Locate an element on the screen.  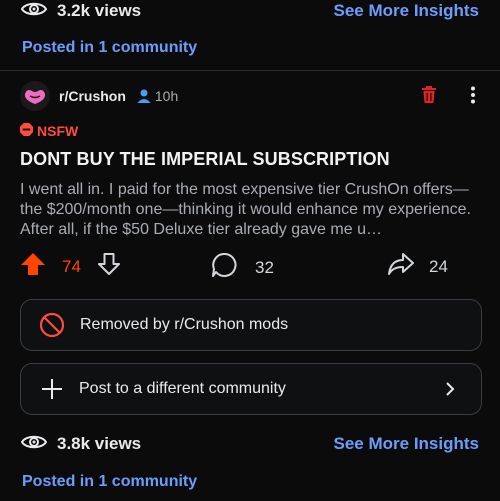
more-options-icon is located at coordinates (473, 97).